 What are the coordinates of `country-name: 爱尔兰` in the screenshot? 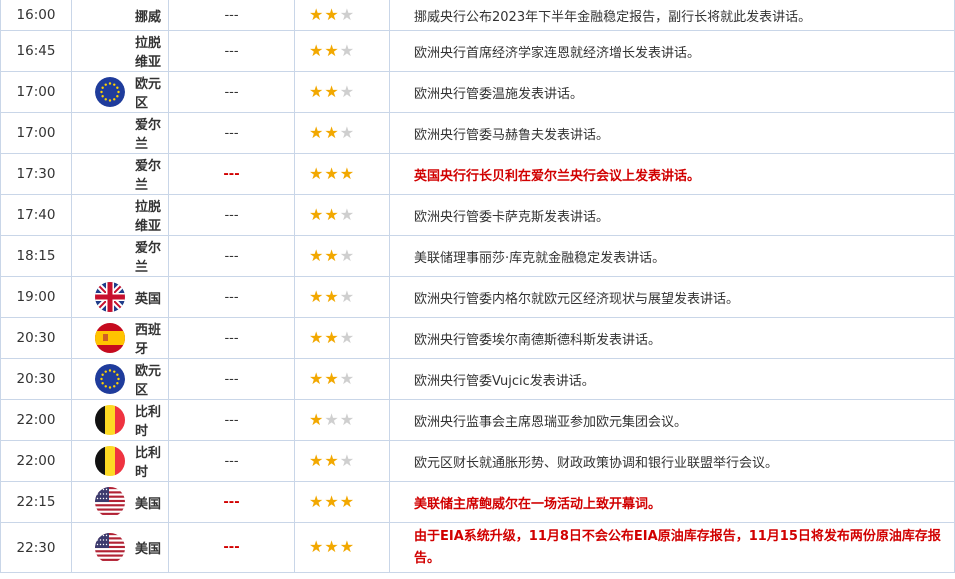 It's located at (148, 135).